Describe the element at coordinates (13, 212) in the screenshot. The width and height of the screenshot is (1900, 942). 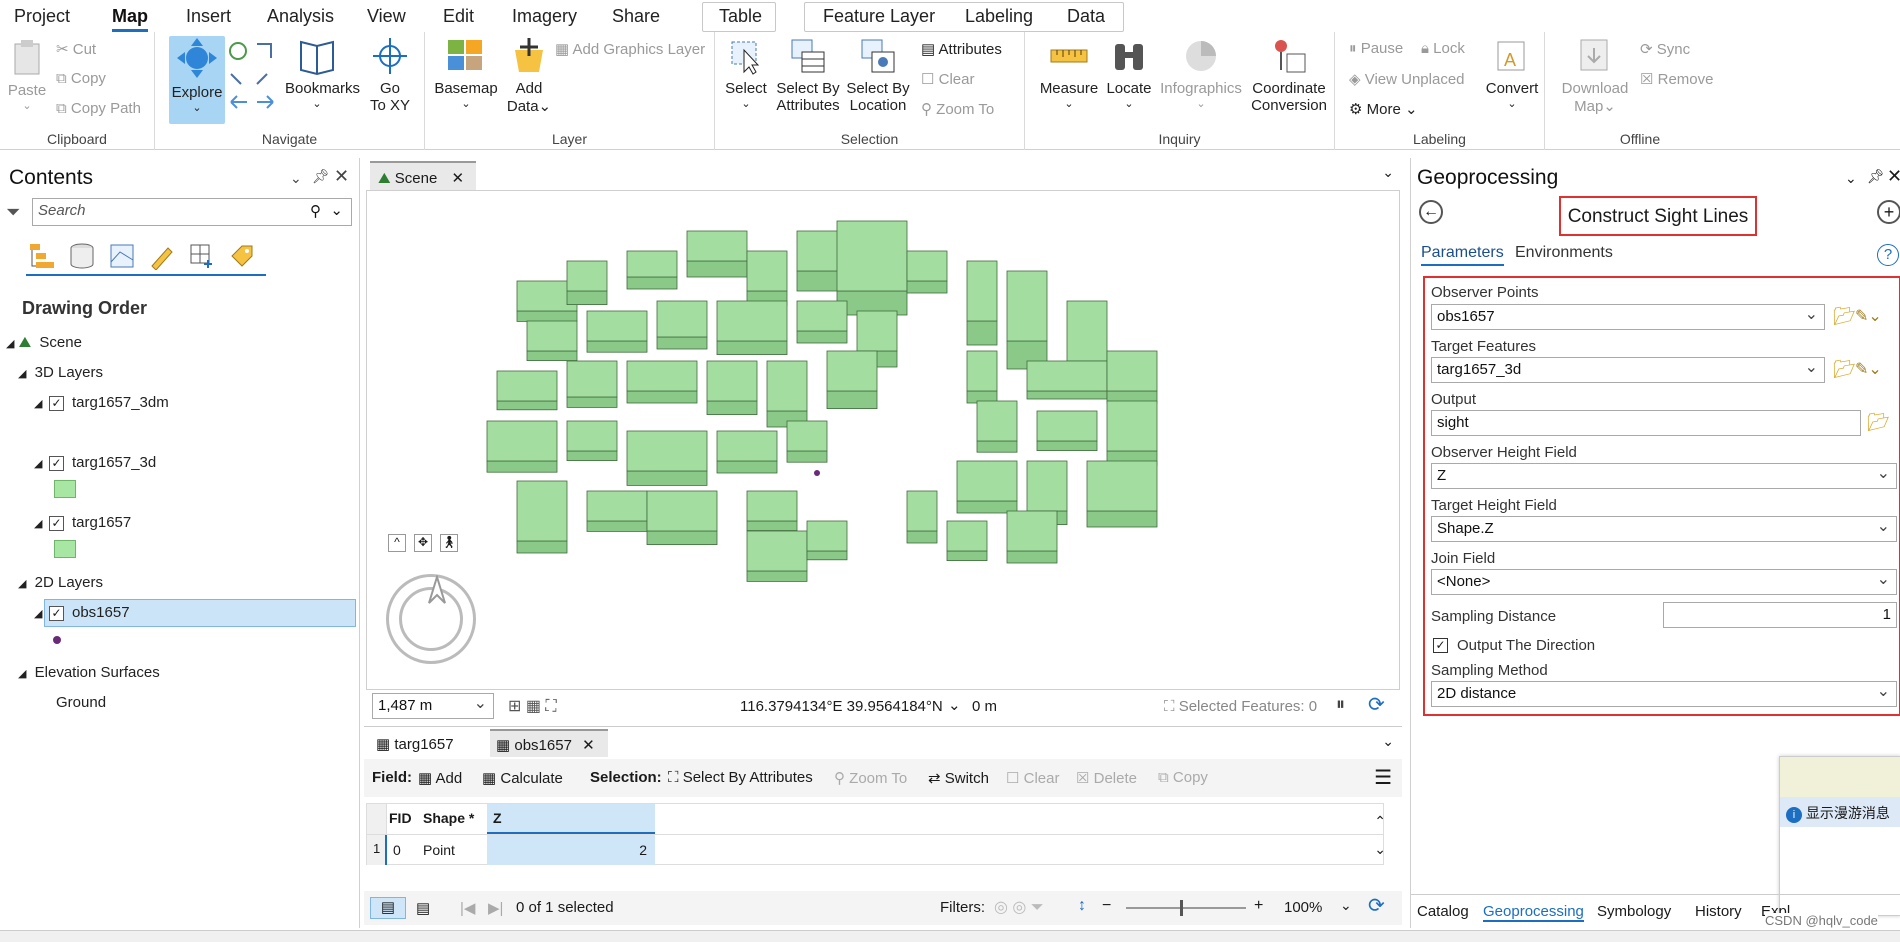
I see `filter-icon: ⏷` at that location.